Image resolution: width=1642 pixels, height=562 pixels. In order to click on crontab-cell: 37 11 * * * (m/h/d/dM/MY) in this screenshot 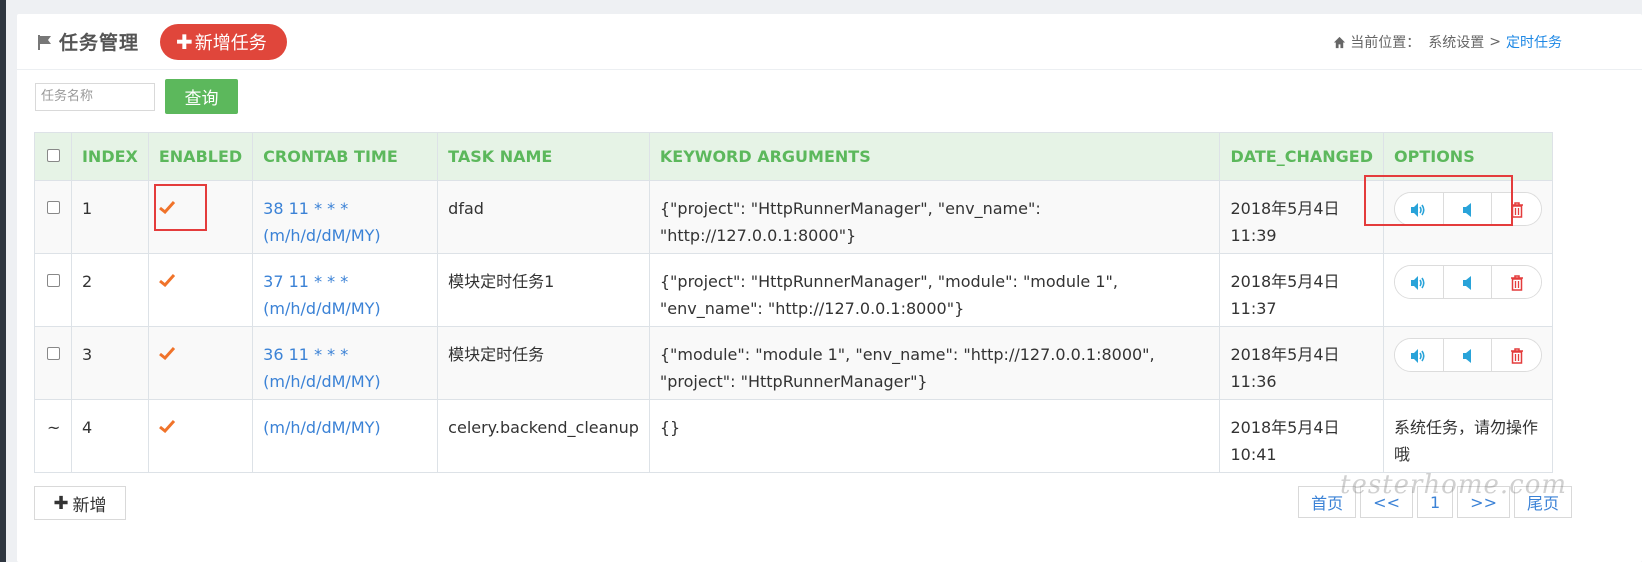, I will do `click(345, 290)`.